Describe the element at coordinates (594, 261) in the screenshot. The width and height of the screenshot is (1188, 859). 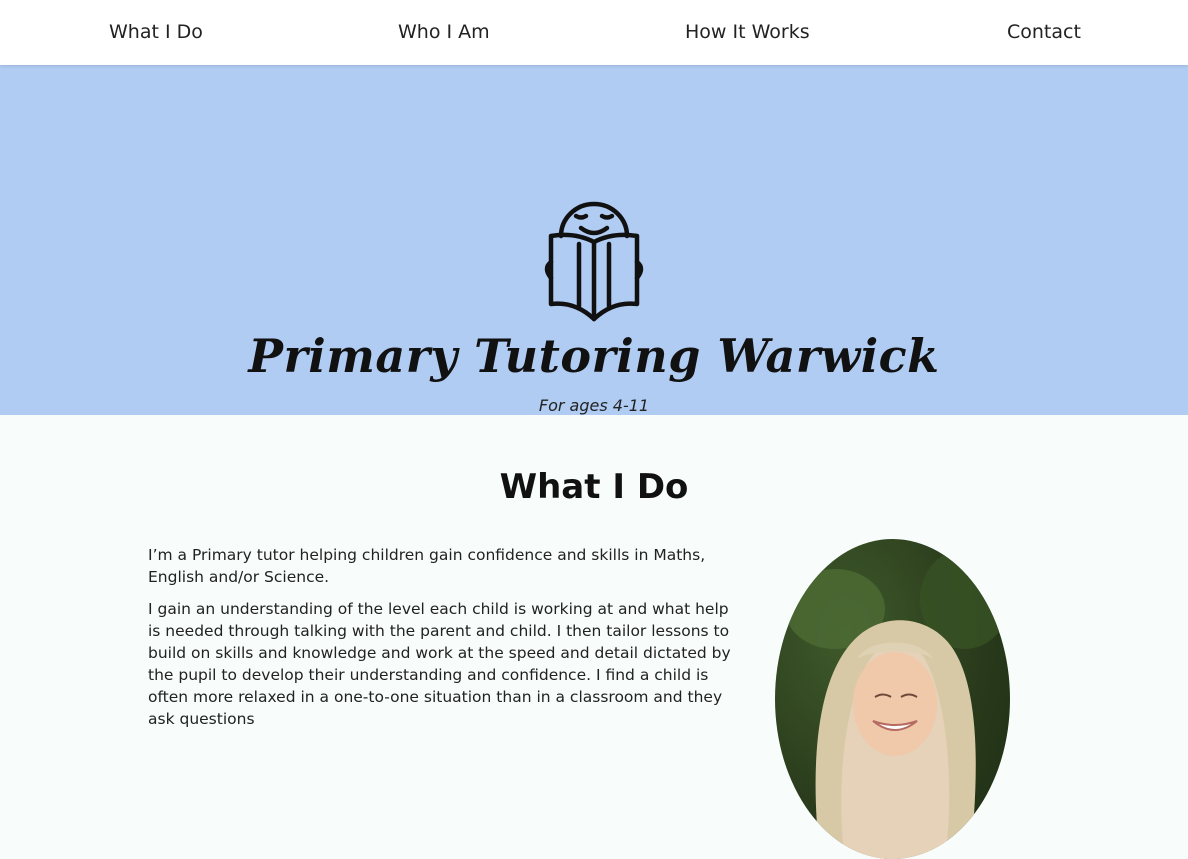
I see `child-reading-book-icon` at that location.